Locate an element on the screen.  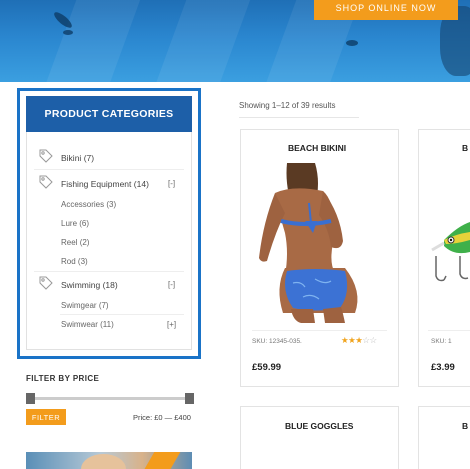
category-fishing-equipment: Fishing Equipment (14) is located at coordinates (105, 184).